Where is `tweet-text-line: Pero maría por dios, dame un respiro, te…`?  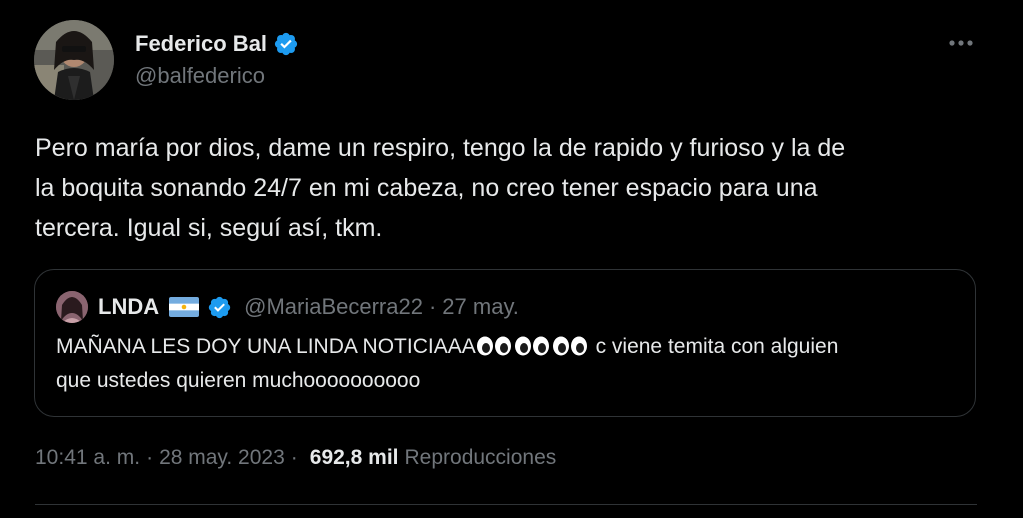 tweet-text-line: Pero maría por dios, dame un respiro, te… is located at coordinates (440, 148).